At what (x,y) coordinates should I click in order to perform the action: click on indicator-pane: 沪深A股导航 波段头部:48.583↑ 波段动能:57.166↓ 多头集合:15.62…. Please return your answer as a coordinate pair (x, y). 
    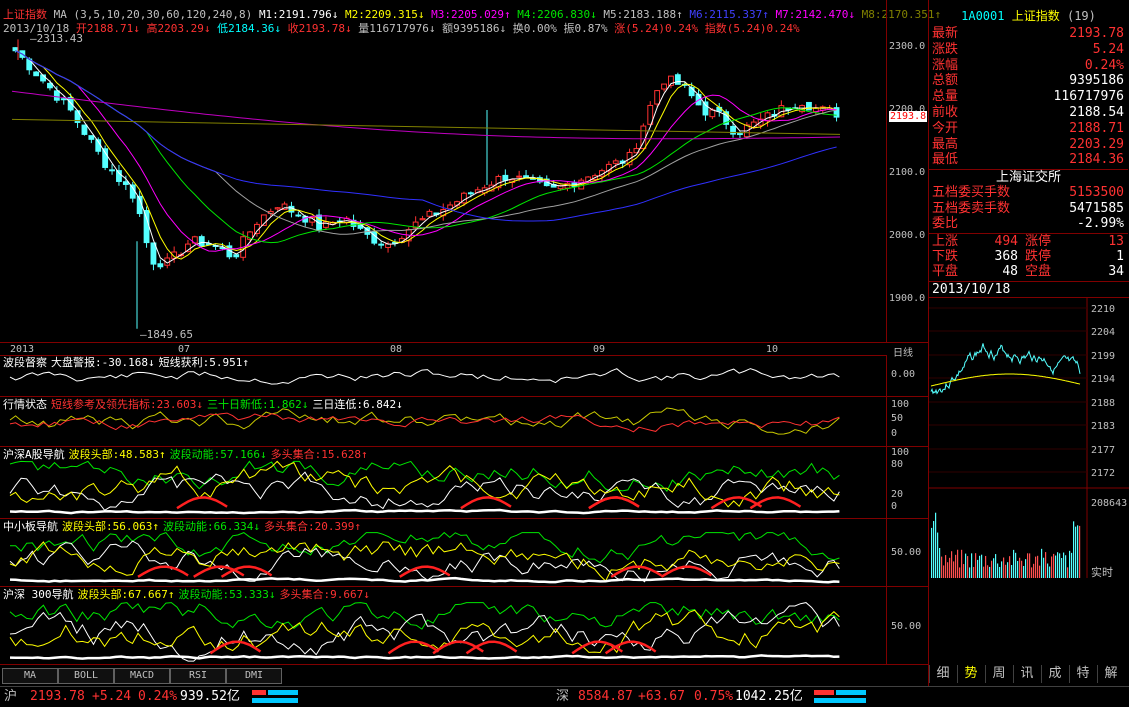
    Looking at the image, I should click on (443, 483).